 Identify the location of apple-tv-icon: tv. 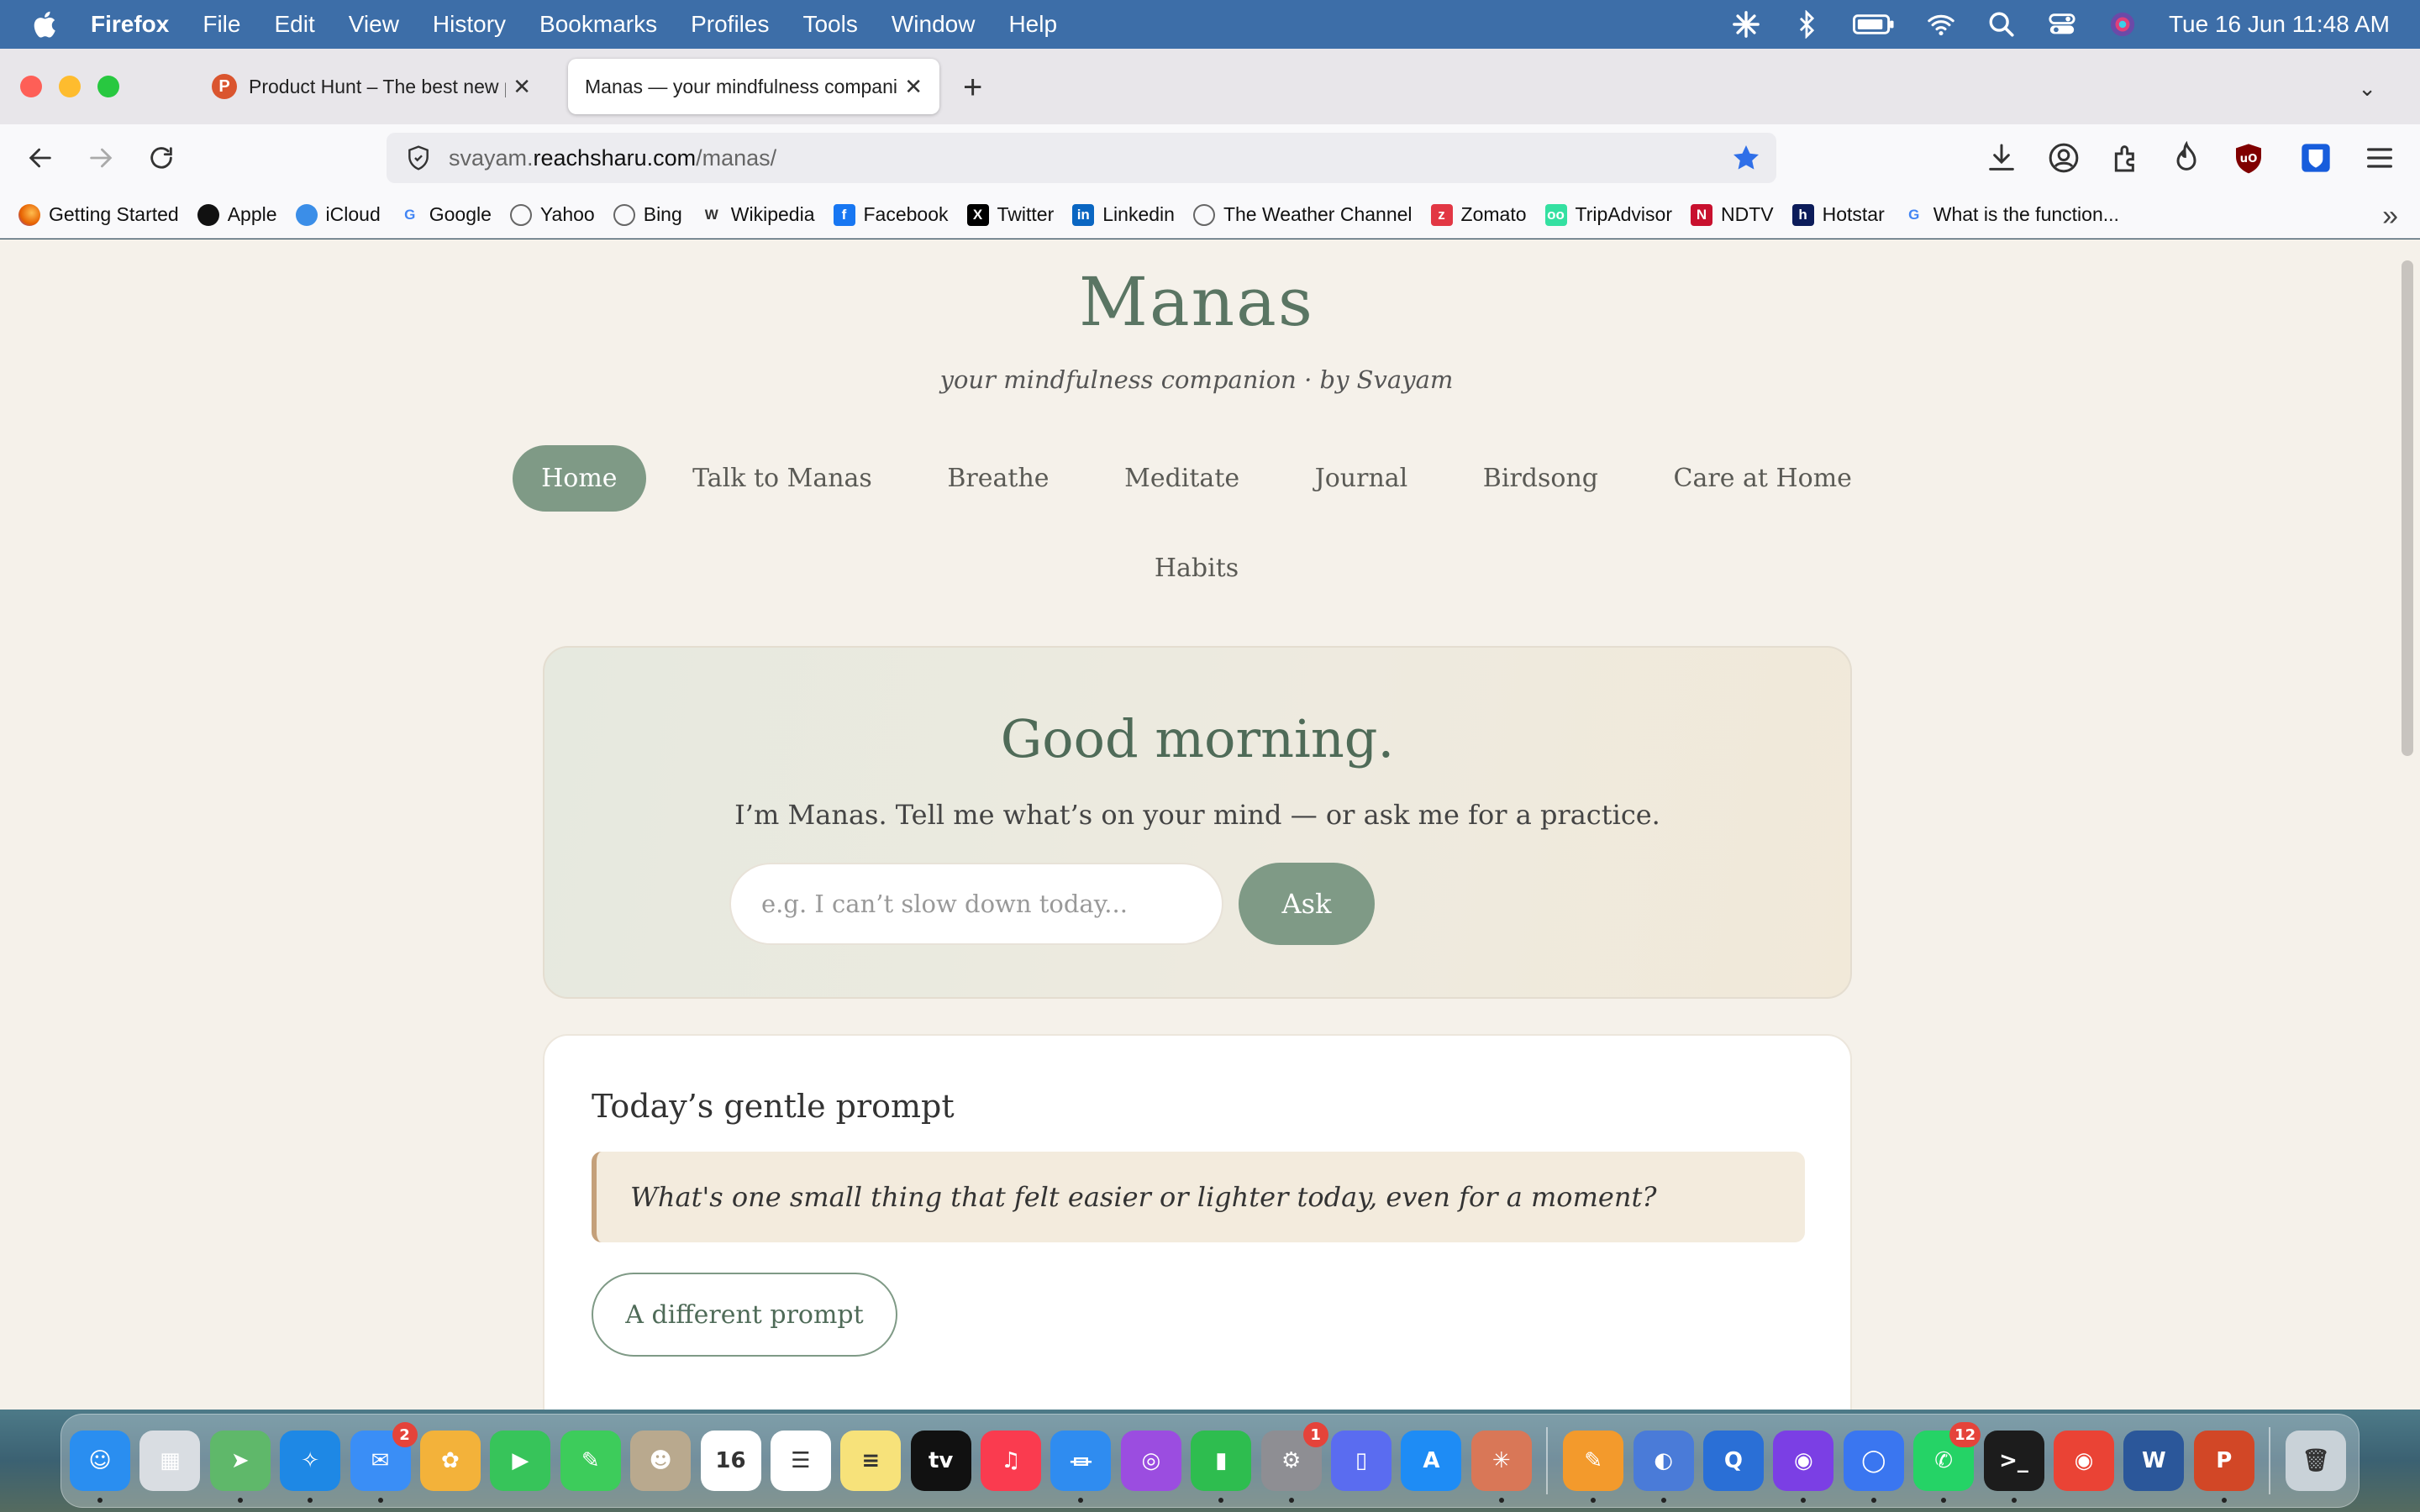
(940, 1461).